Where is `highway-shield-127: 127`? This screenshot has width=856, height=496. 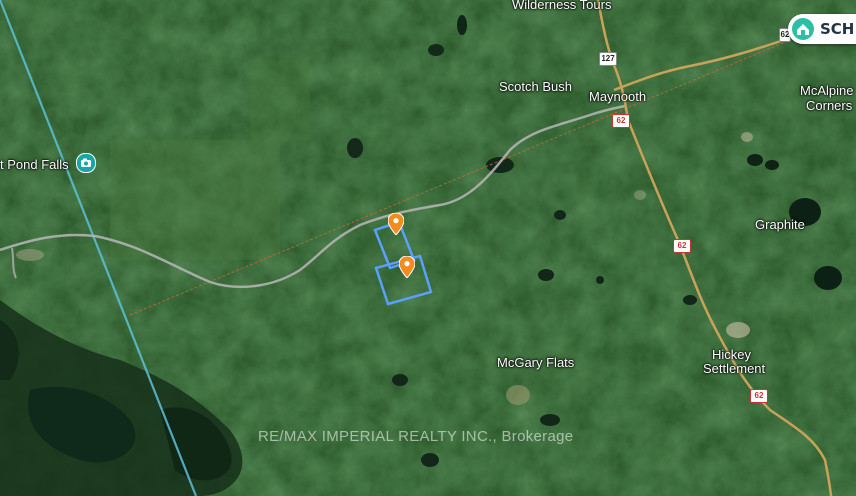
highway-shield-127: 127 is located at coordinates (608, 59).